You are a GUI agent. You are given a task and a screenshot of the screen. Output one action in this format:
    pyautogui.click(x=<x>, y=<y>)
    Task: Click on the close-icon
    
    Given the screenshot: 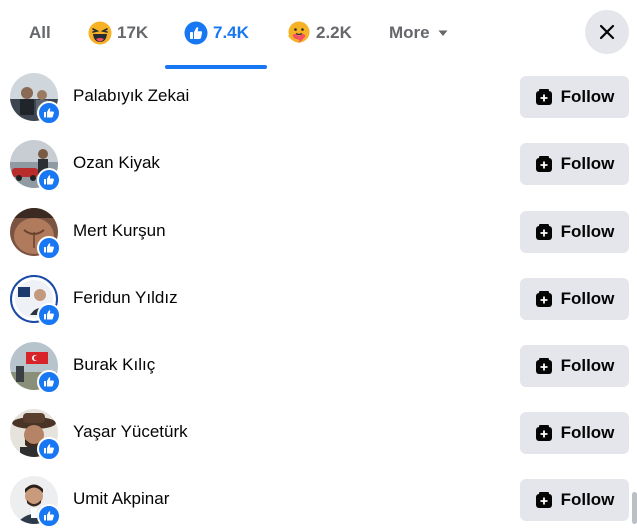 What is the action you would take?
    pyautogui.click(x=607, y=32)
    